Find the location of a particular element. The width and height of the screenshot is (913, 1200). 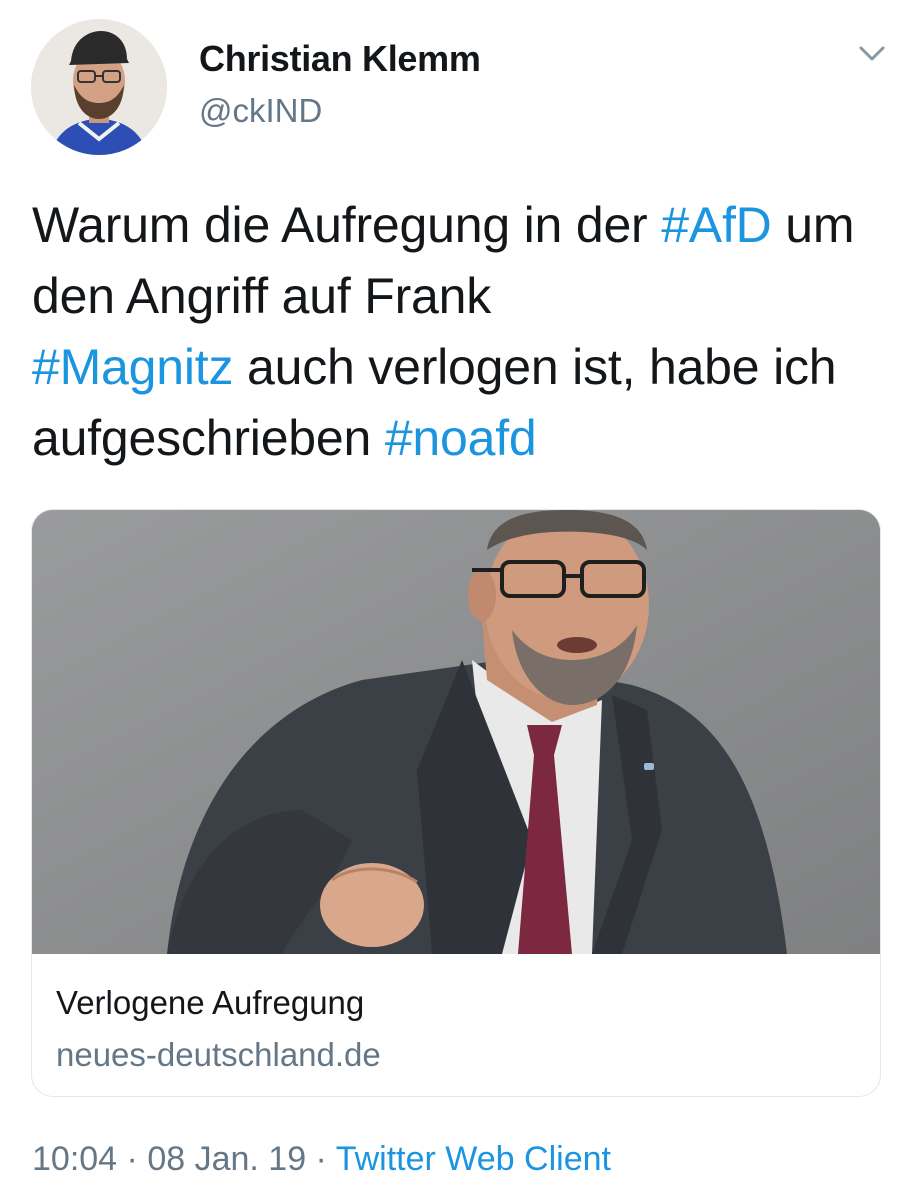

hashtag-magnitz-link: #Magnitz is located at coordinates (132, 367).